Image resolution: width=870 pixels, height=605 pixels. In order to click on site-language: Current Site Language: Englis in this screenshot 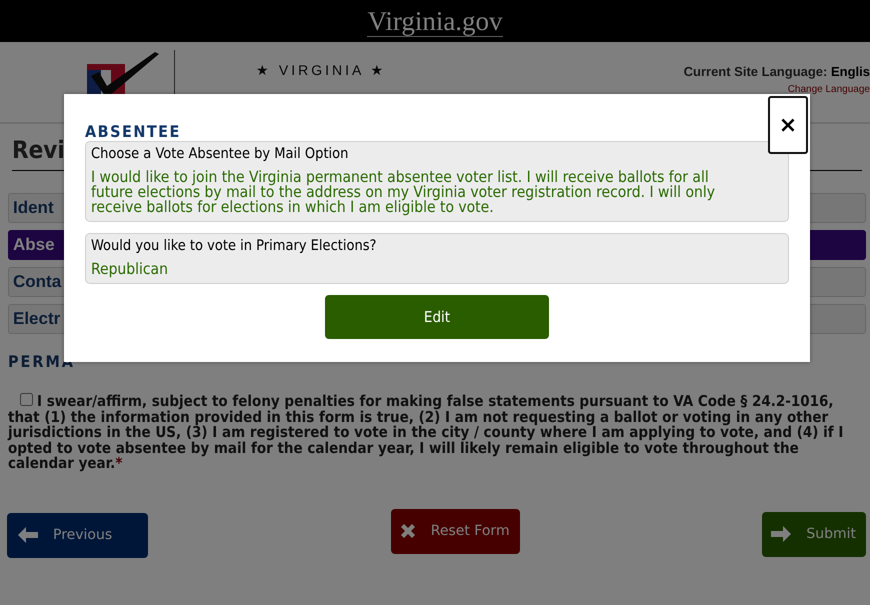, I will do `click(777, 71)`.